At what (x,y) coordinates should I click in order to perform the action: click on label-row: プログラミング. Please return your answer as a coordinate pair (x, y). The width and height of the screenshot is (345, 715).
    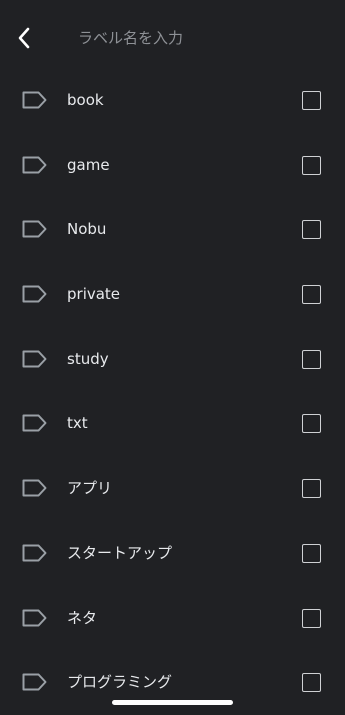
    Looking at the image, I should click on (172, 682).